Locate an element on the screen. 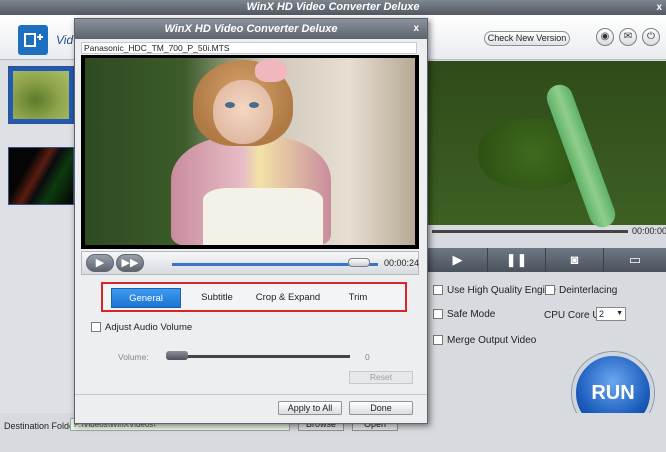 The image size is (666, 452). tab-trim: Trim is located at coordinates (358, 298).